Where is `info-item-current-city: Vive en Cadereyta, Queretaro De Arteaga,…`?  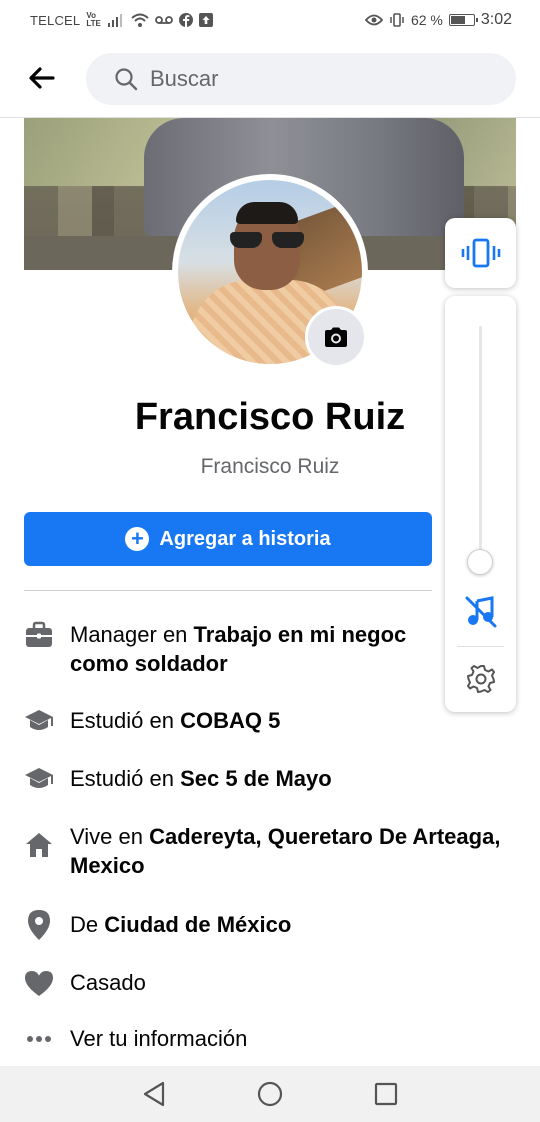
info-item-current-city: Vive en Cadereyta, Queretaro De Arteaga,… is located at coordinates (272, 851).